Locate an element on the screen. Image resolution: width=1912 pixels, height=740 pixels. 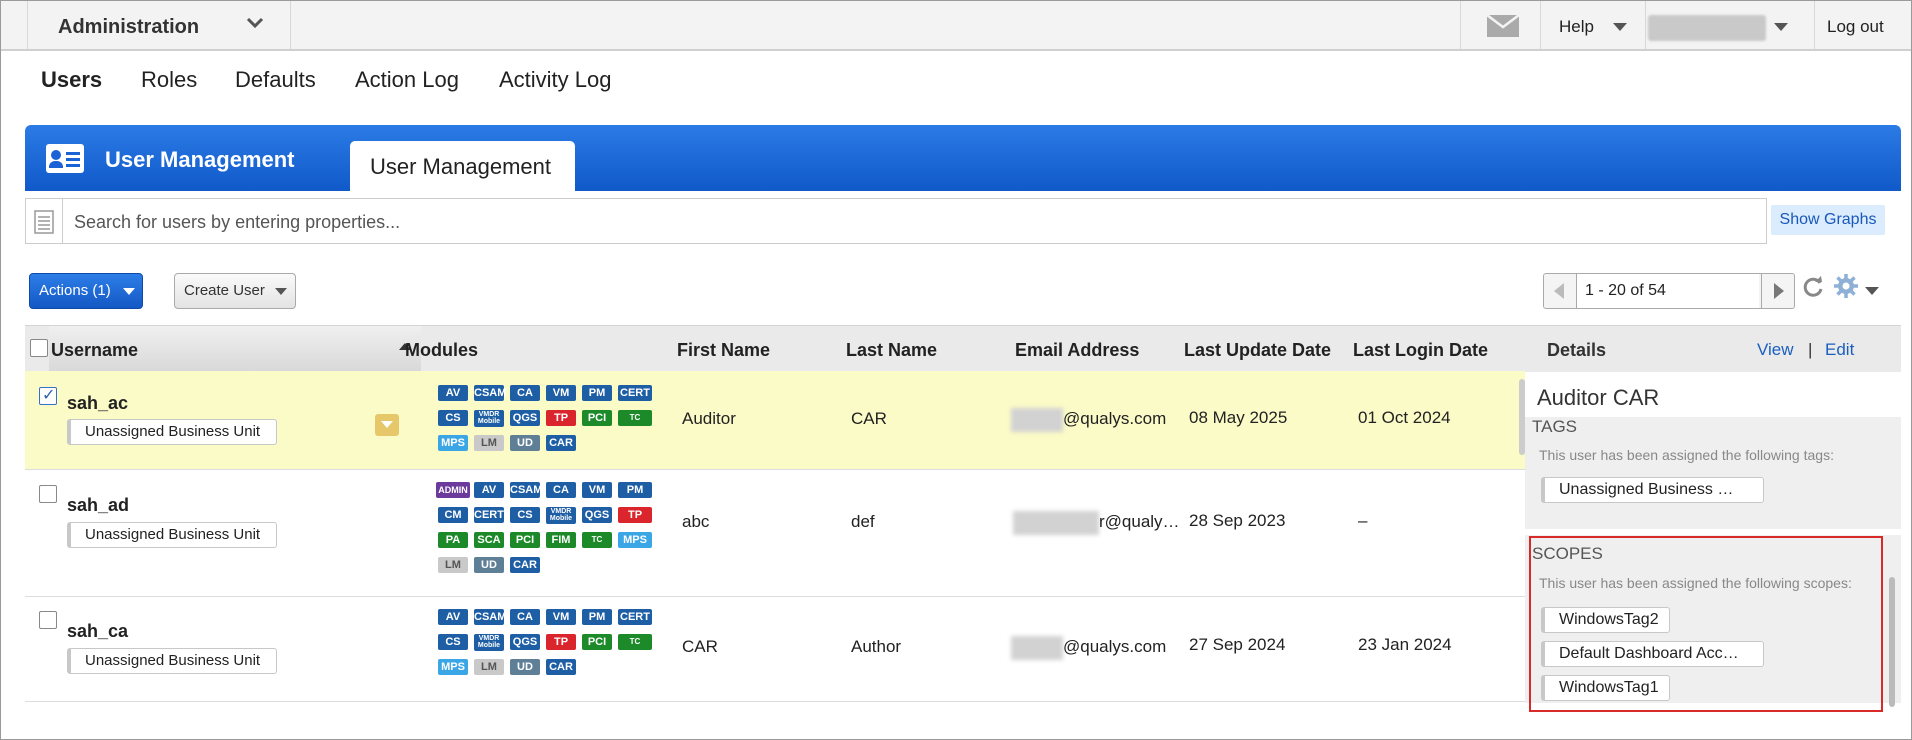
username: sah_ad is located at coordinates (98, 505).